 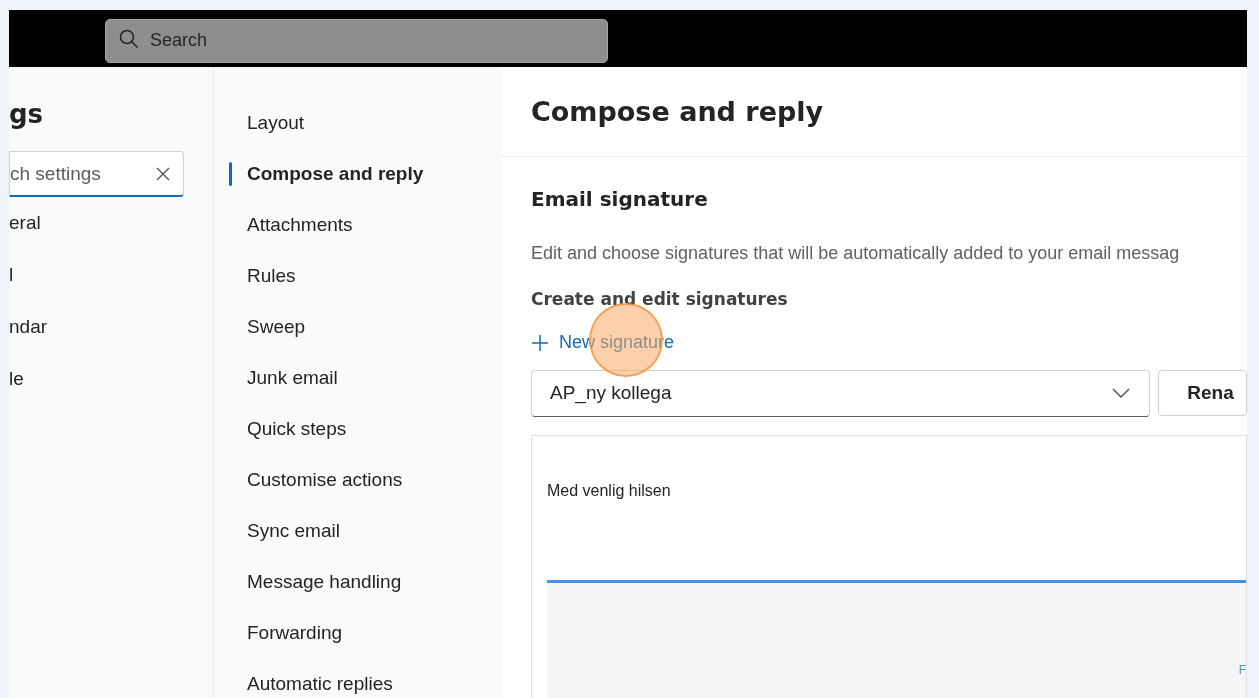 I want to click on search-icon, so click(x=129, y=38).